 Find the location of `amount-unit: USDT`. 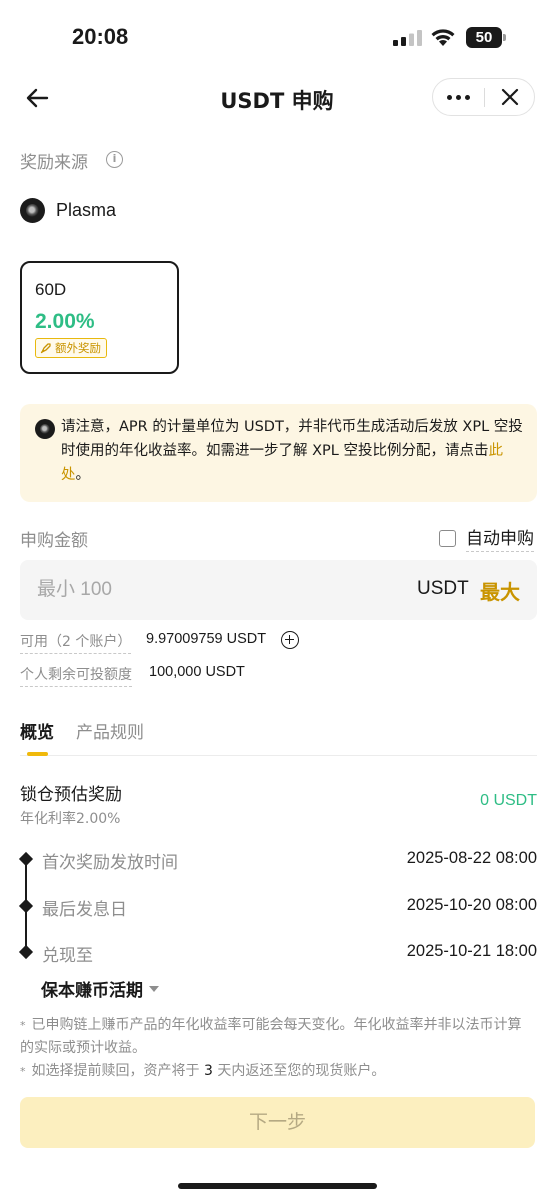

amount-unit: USDT is located at coordinates (443, 588).